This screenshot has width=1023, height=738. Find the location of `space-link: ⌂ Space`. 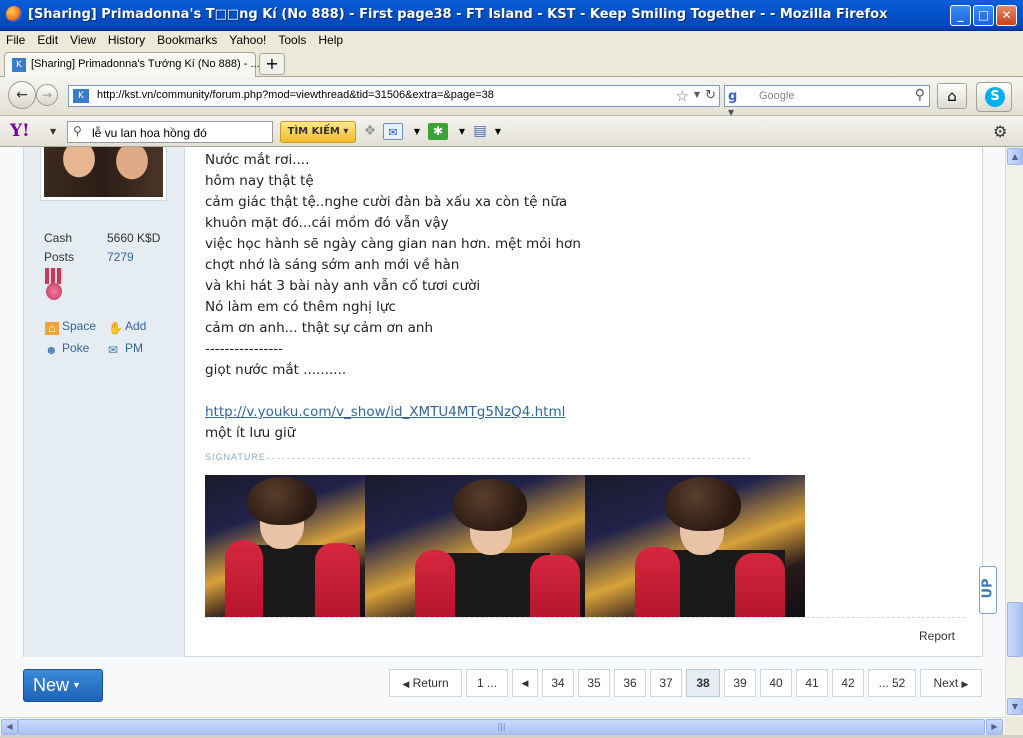

space-link: ⌂ Space is located at coordinates (70, 327).